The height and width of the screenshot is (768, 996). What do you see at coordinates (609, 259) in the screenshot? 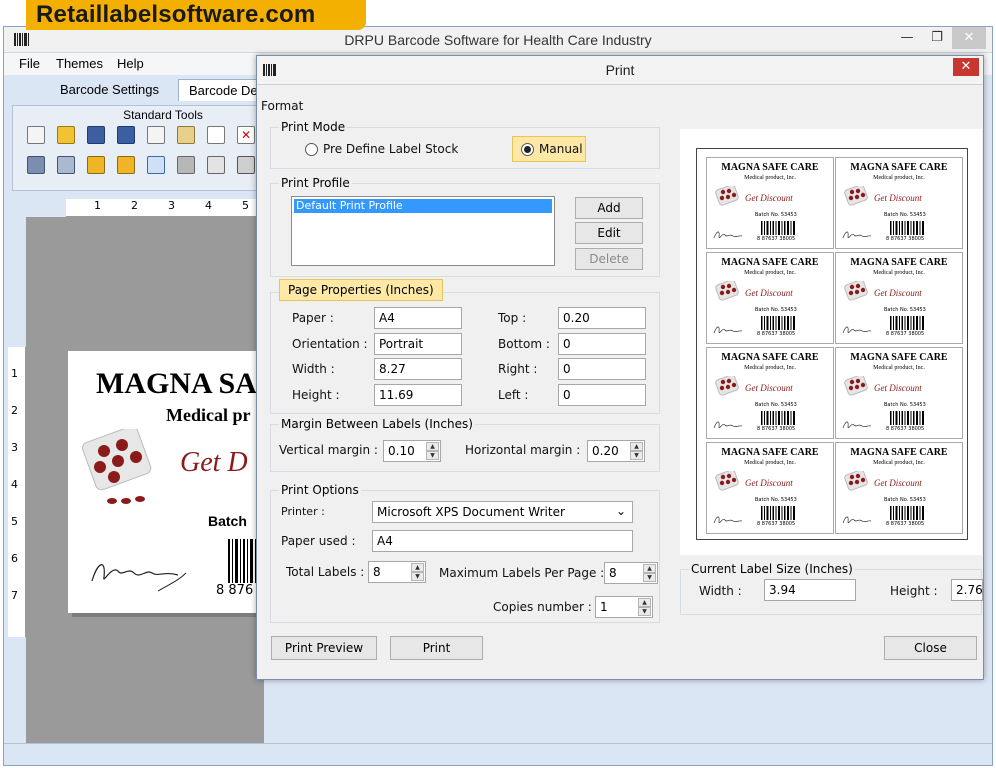
I see `delete-profile-button: Delete` at bounding box center [609, 259].